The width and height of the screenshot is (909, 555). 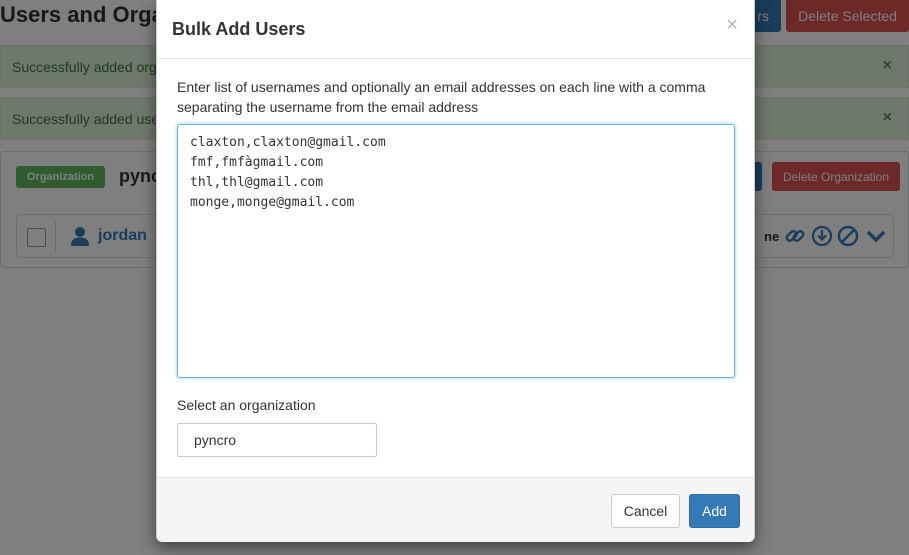 What do you see at coordinates (246, 405) in the screenshot?
I see `organization-select-label: Select an organization` at bounding box center [246, 405].